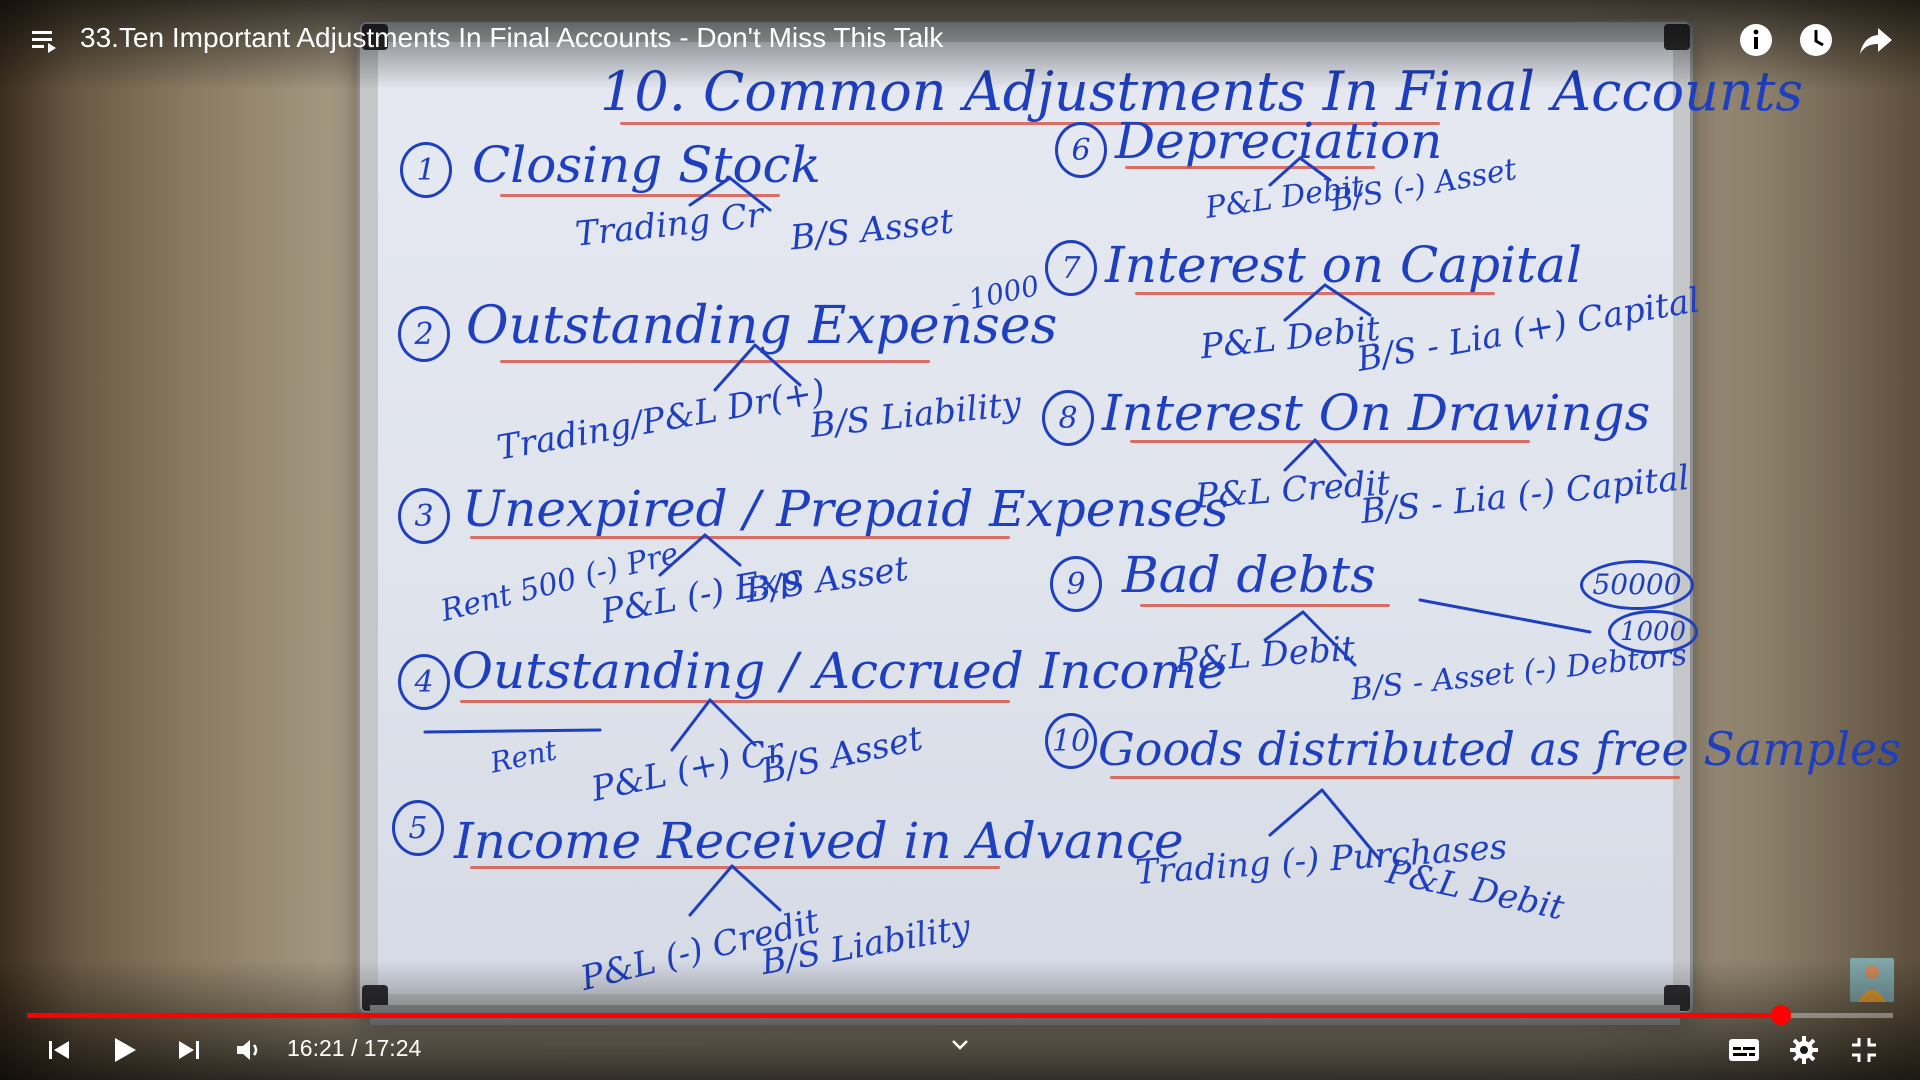 This screenshot has width=1920, height=1080. I want to click on play-icon, so click(124, 1050).